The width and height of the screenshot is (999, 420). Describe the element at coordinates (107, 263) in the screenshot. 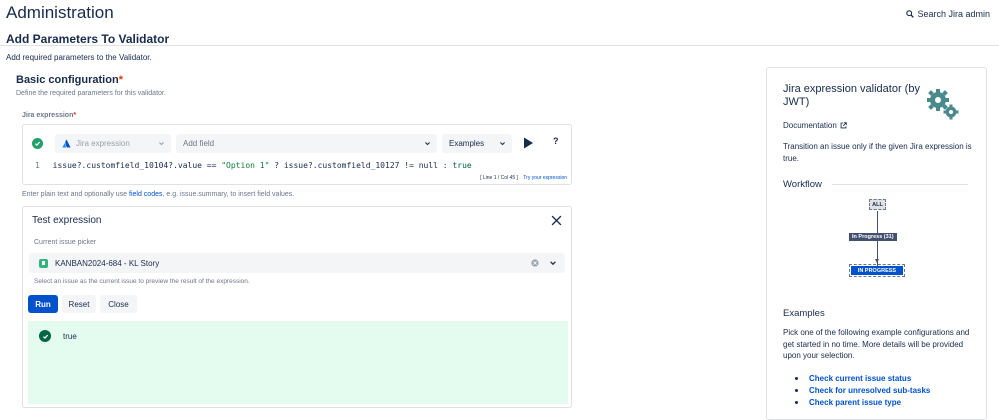

I see `issue-picker-value: KANBAN2024-684 - KL Story` at that location.